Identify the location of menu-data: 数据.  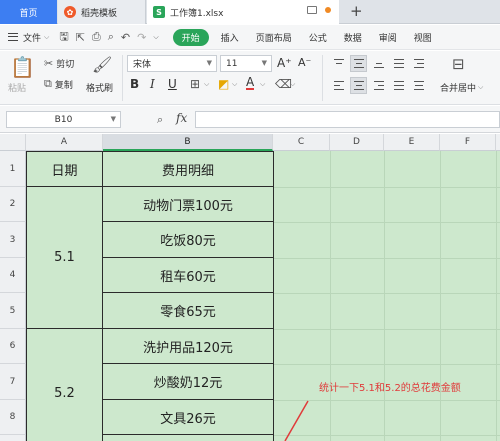
(353, 37).